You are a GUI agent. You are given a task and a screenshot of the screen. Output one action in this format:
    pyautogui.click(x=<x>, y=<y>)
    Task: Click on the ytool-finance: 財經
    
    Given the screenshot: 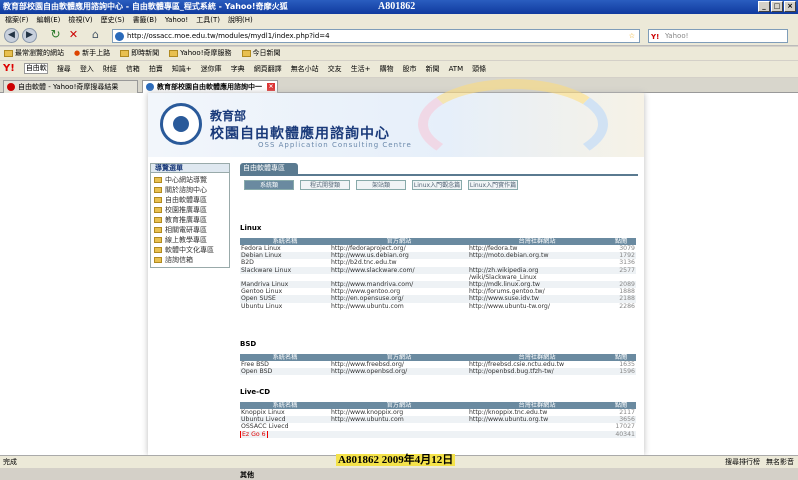 What is the action you would take?
    pyautogui.click(x=110, y=69)
    